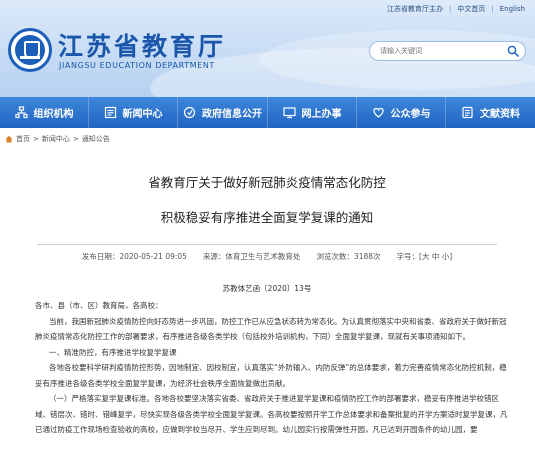  Describe the element at coordinates (513, 51) in the screenshot. I see `search-icon` at that location.